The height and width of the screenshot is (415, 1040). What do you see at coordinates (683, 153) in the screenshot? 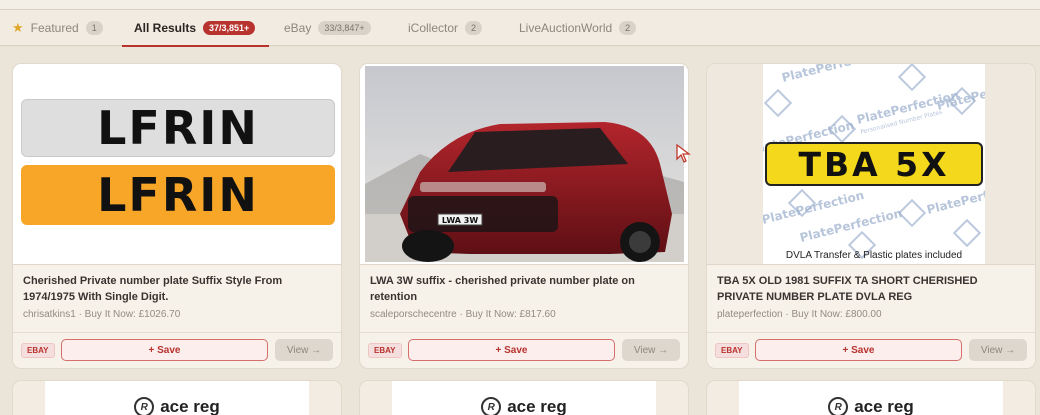
I see `mouse-cursor-icon` at bounding box center [683, 153].